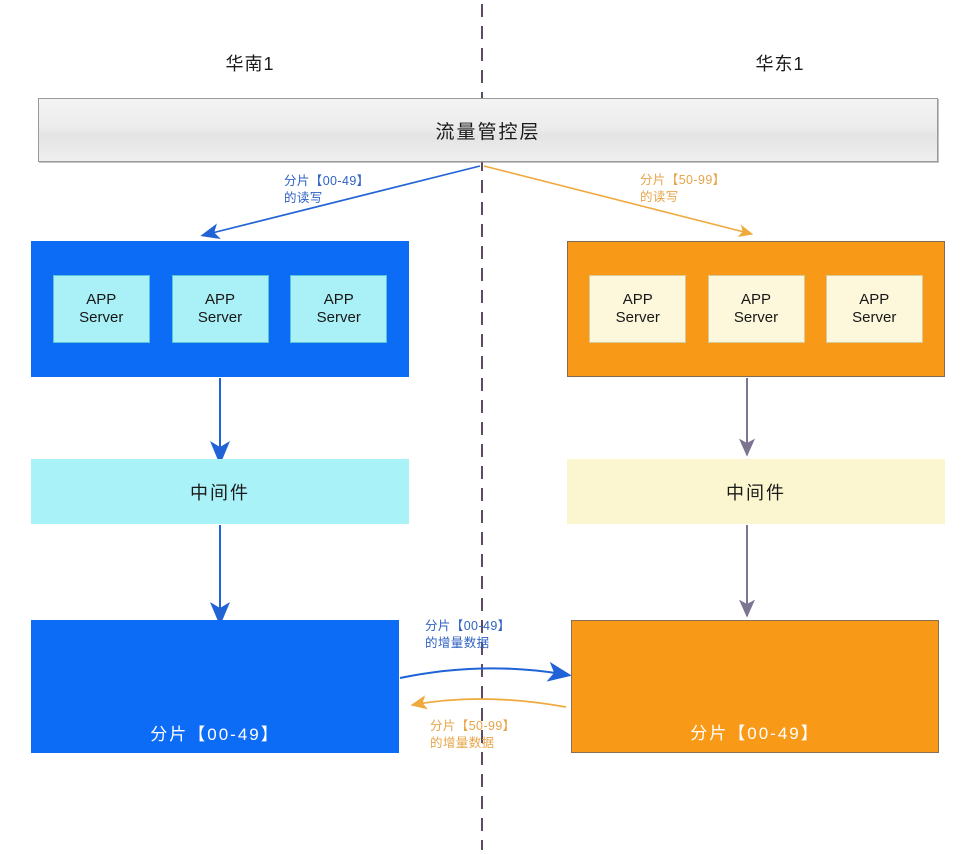  Describe the element at coordinates (488, 702) in the screenshot. I see `edge-sync-right-to-left` at that location.